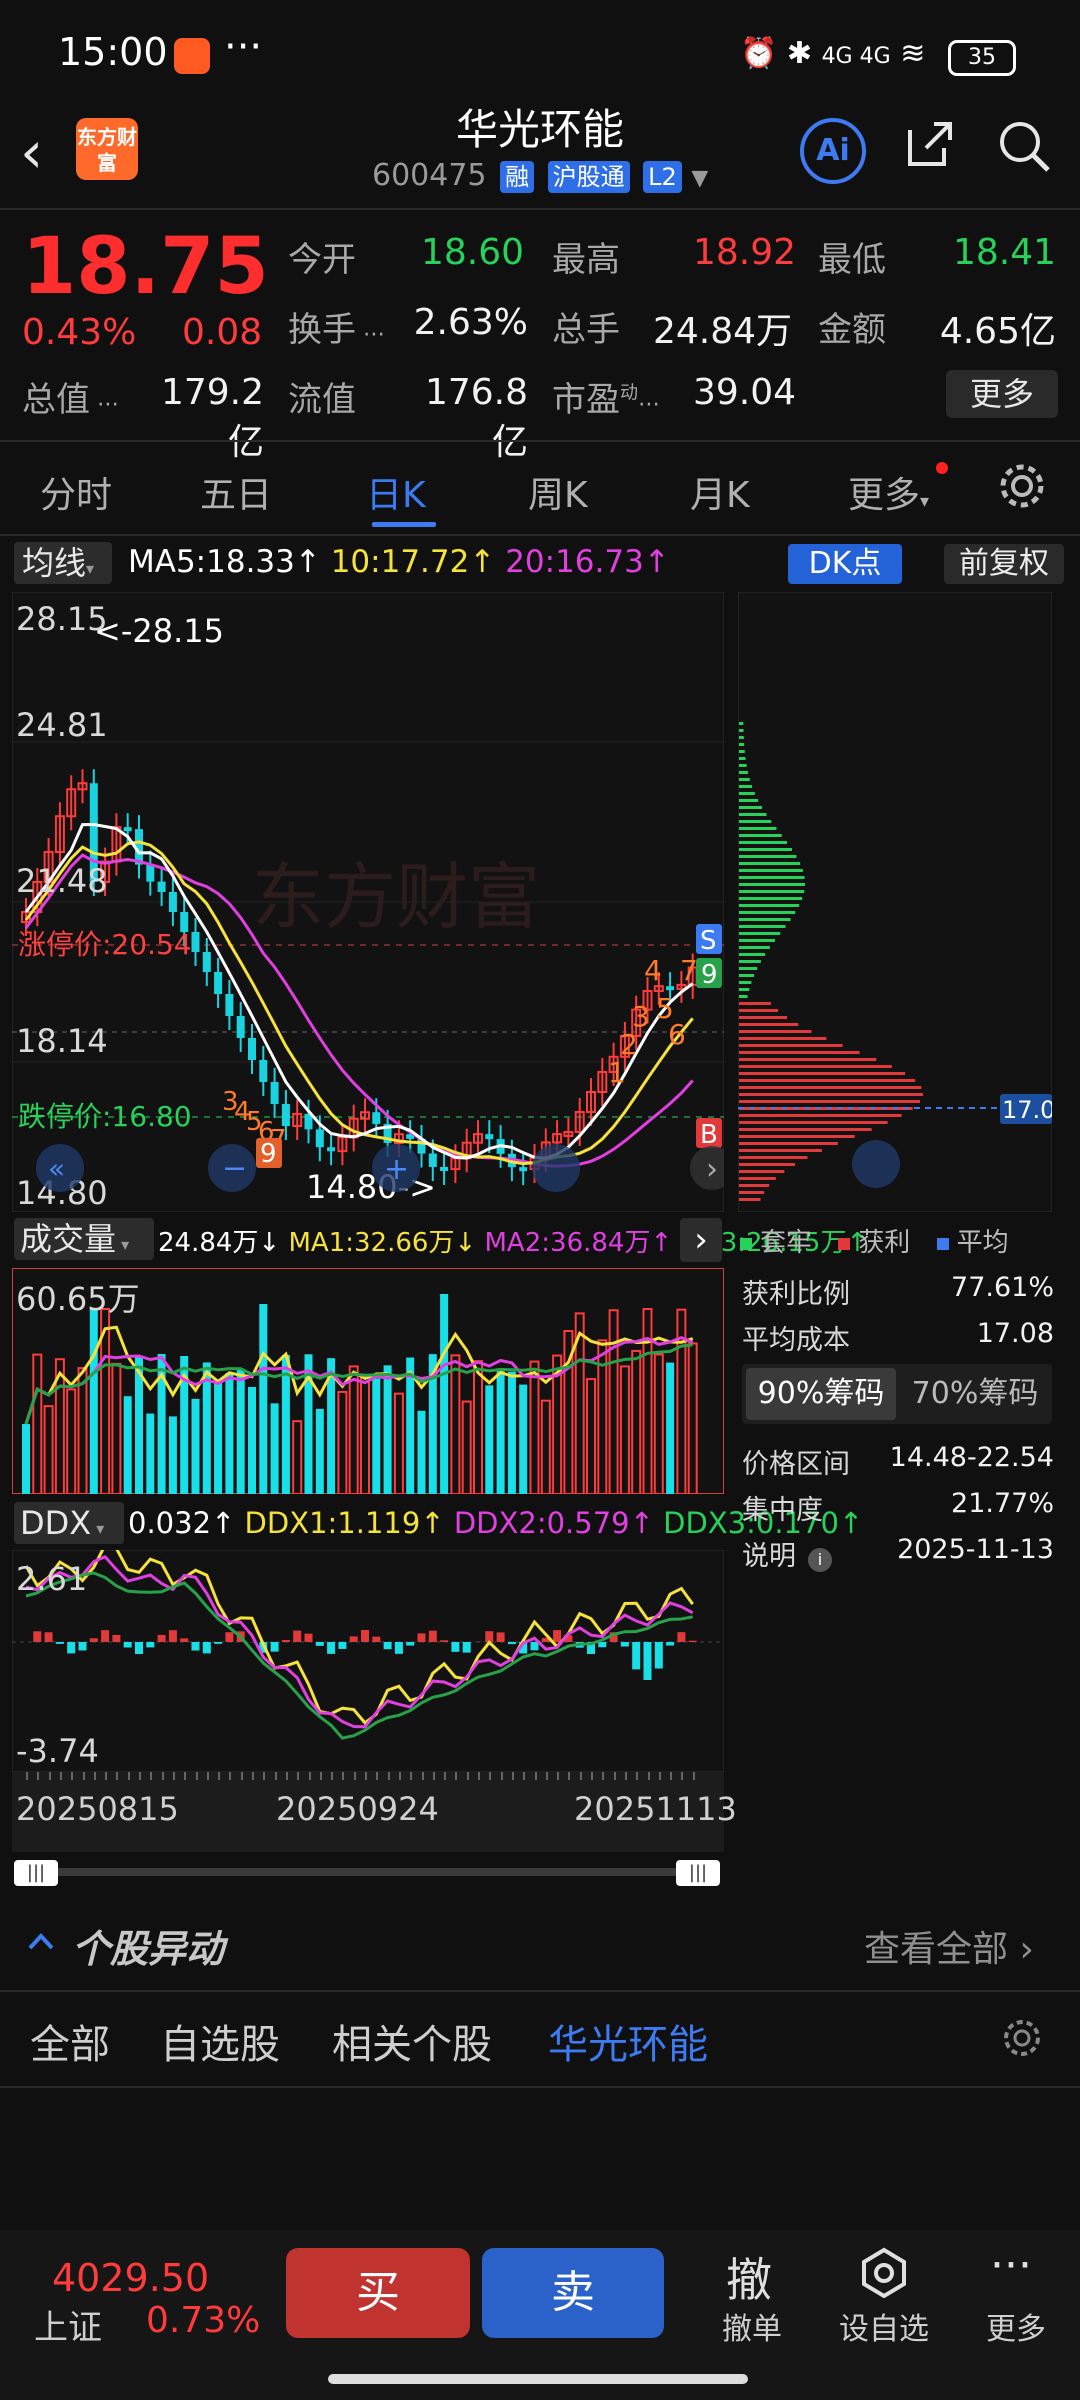 The image size is (1080, 2400). Describe the element at coordinates (41, 1941) in the screenshot. I see `chevron-up-icon` at that location.